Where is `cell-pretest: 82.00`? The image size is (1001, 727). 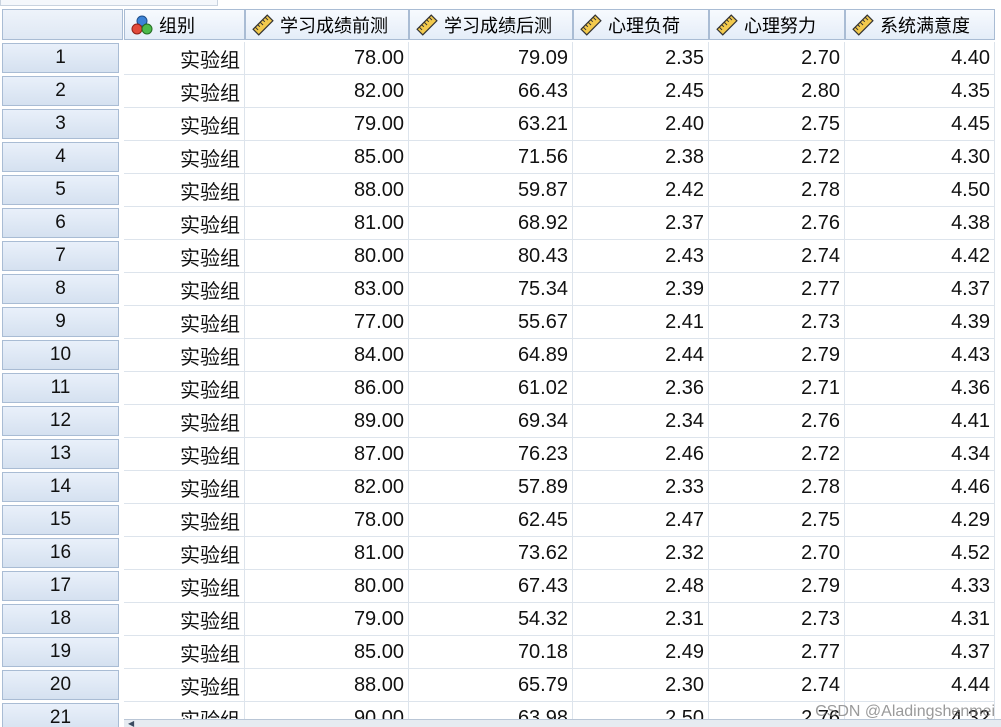 cell-pretest: 82.00 is located at coordinates (327, 487).